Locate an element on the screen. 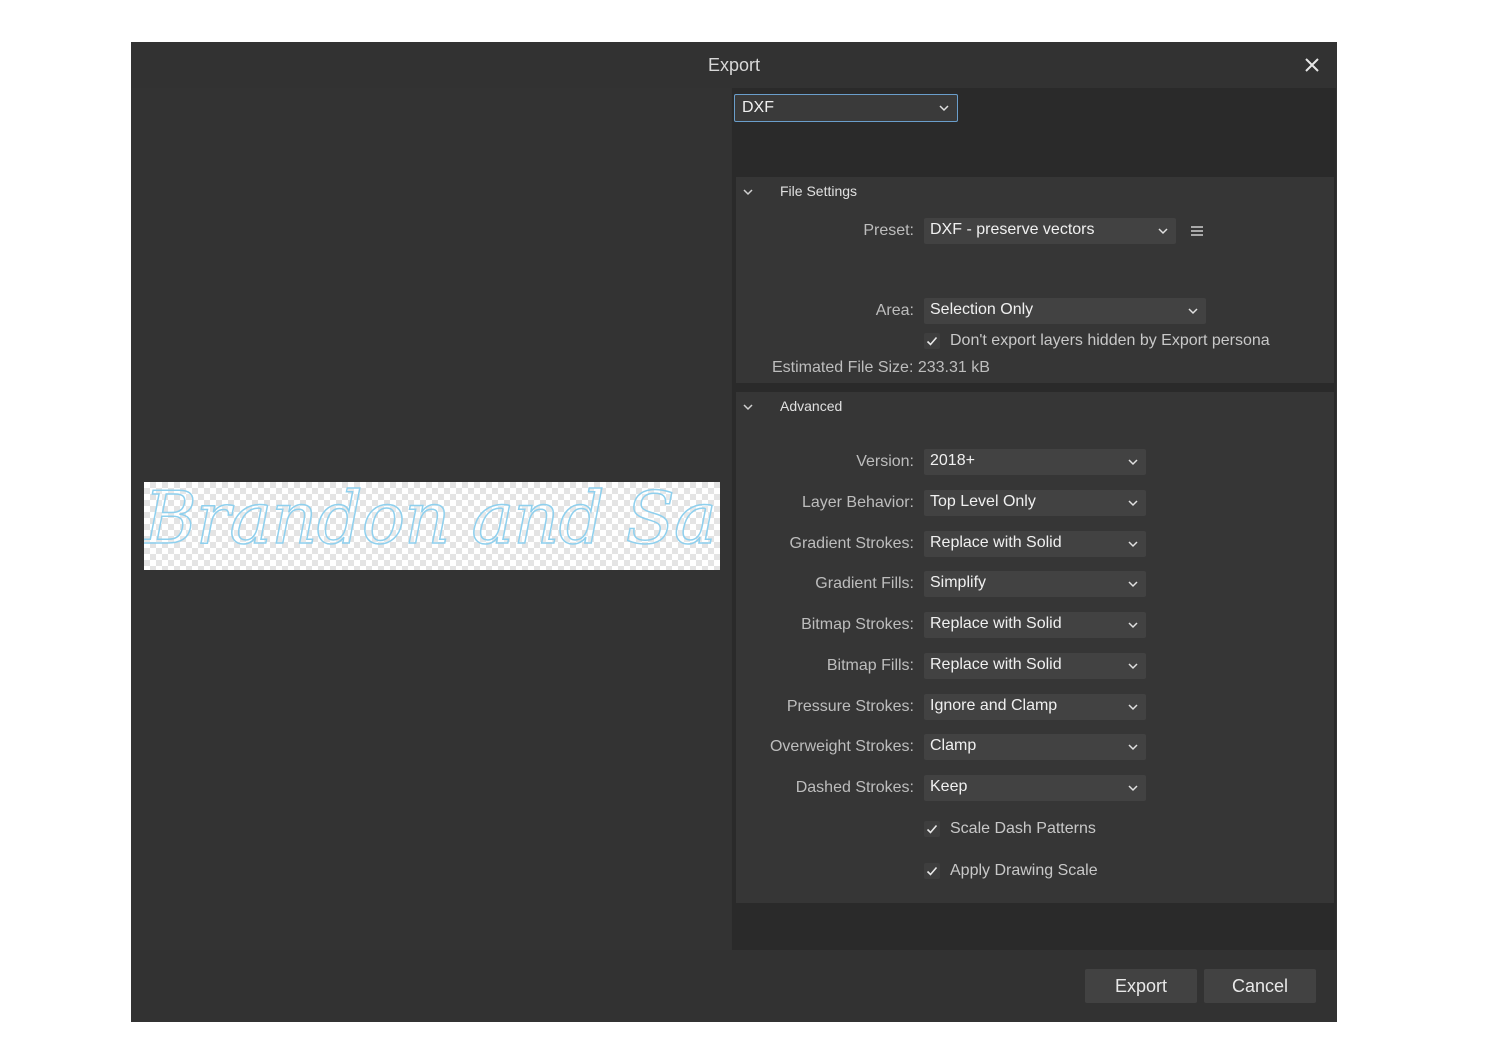 The width and height of the screenshot is (1498, 1039). hidden-layers-checkbox is located at coordinates (932, 341).